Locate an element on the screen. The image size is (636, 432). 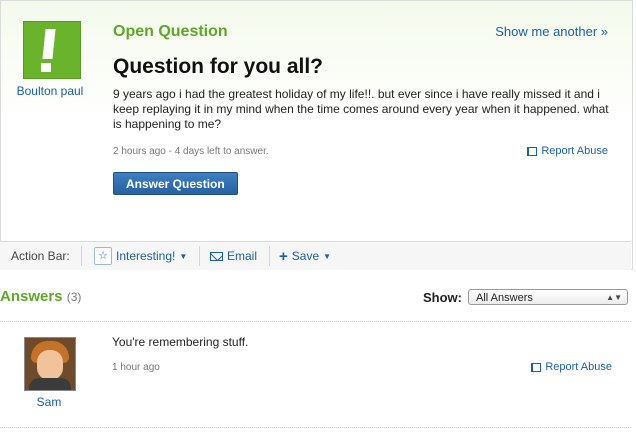
question-meta: 2 hours ago - 4 days left to answer. is located at coordinates (191, 151).